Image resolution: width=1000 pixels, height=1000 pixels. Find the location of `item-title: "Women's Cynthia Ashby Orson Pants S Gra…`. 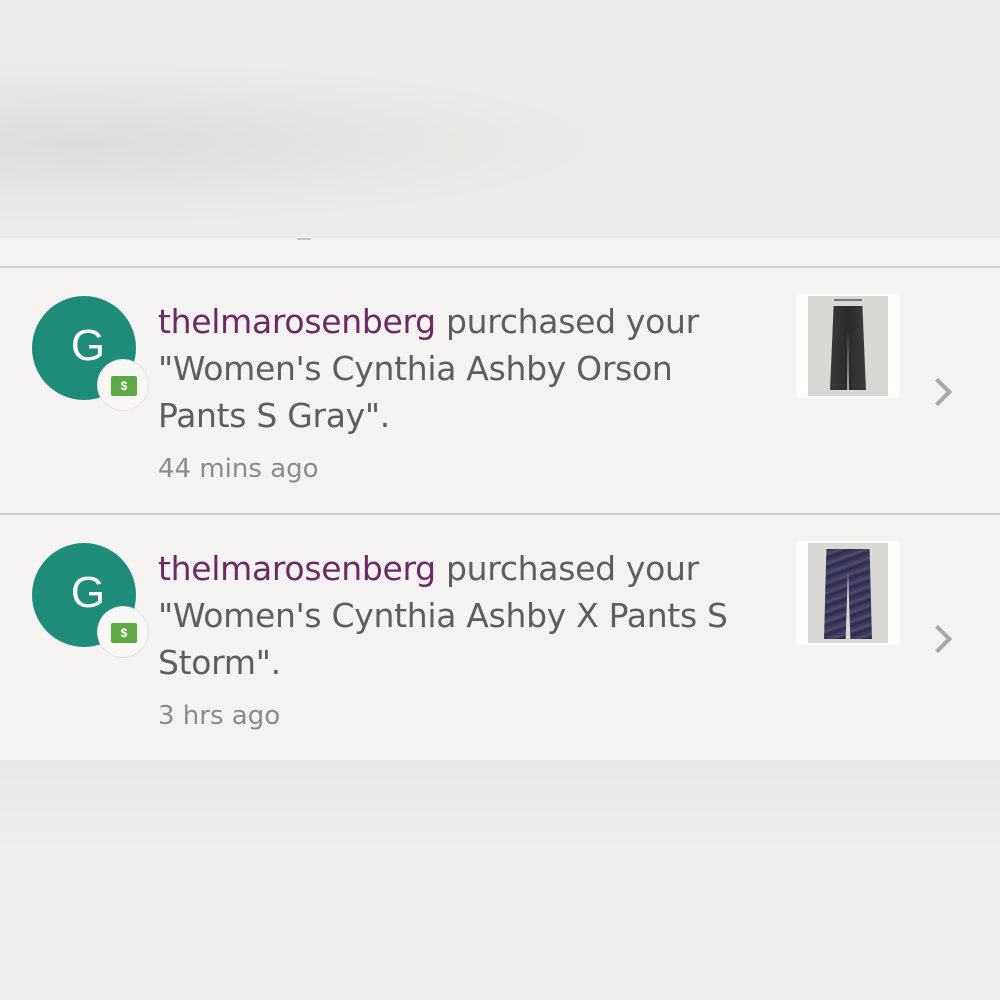

item-title: "Women's Cynthia Ashby Orson Pants S Gra… is located at coordinates (415, 392).